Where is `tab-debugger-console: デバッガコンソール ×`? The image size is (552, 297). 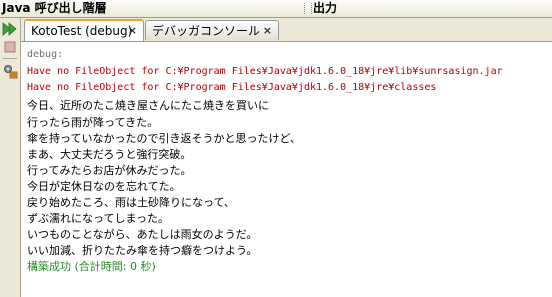
tab-debugger-console: デバッガコンソール × is located at coordinates (212, 30).